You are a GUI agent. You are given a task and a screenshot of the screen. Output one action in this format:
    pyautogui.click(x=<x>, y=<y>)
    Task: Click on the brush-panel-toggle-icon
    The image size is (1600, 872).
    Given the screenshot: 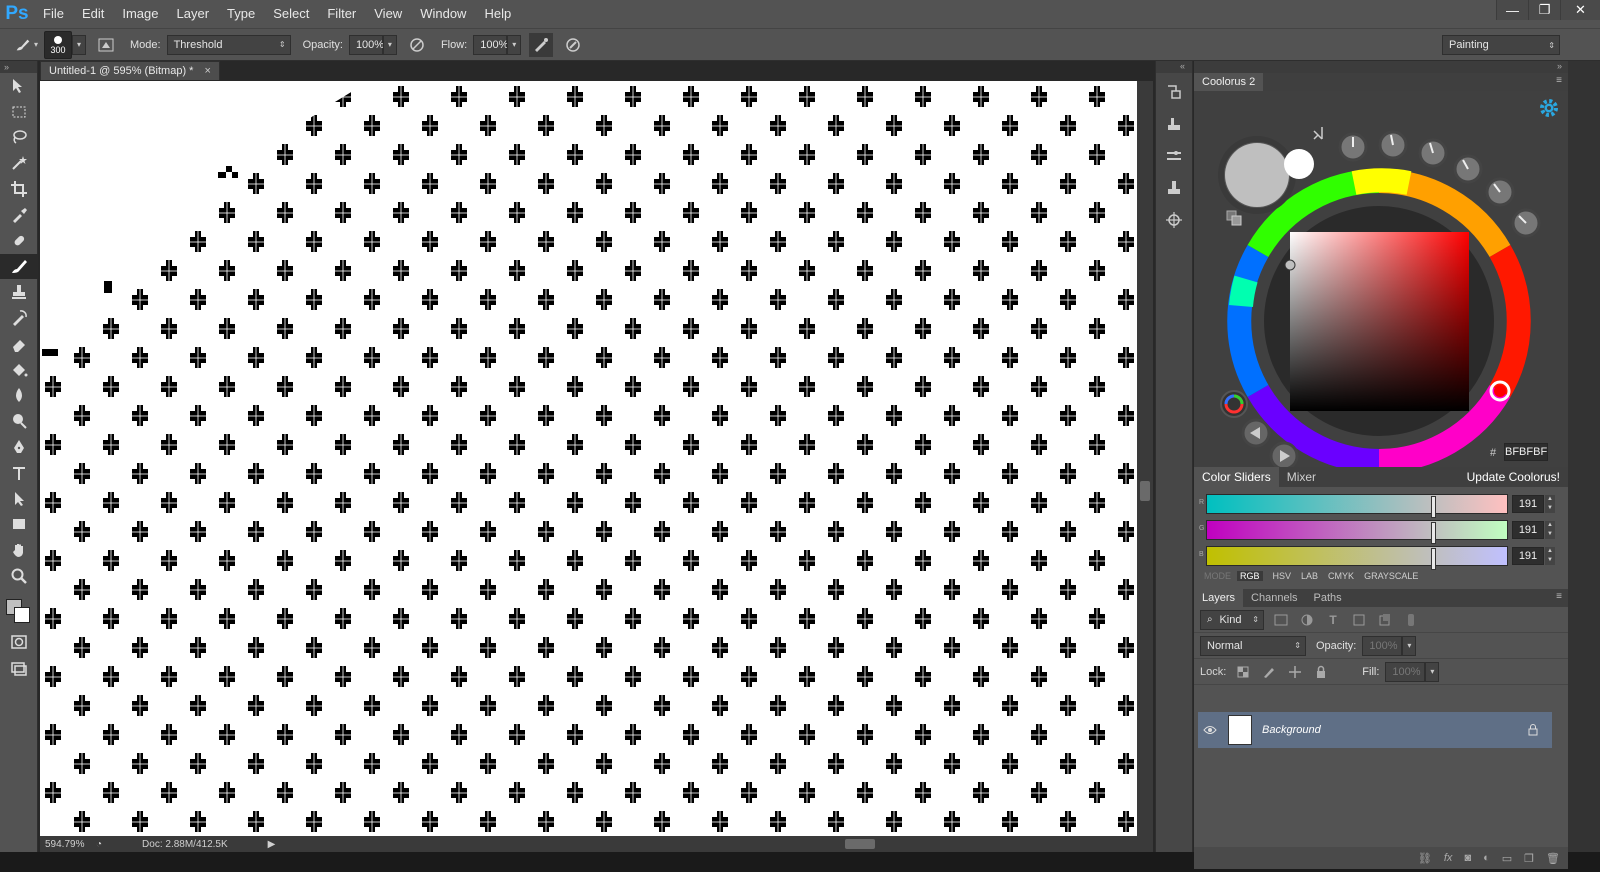 What is the action you would take?
    pyautogui.click(x=106, y=45)
    